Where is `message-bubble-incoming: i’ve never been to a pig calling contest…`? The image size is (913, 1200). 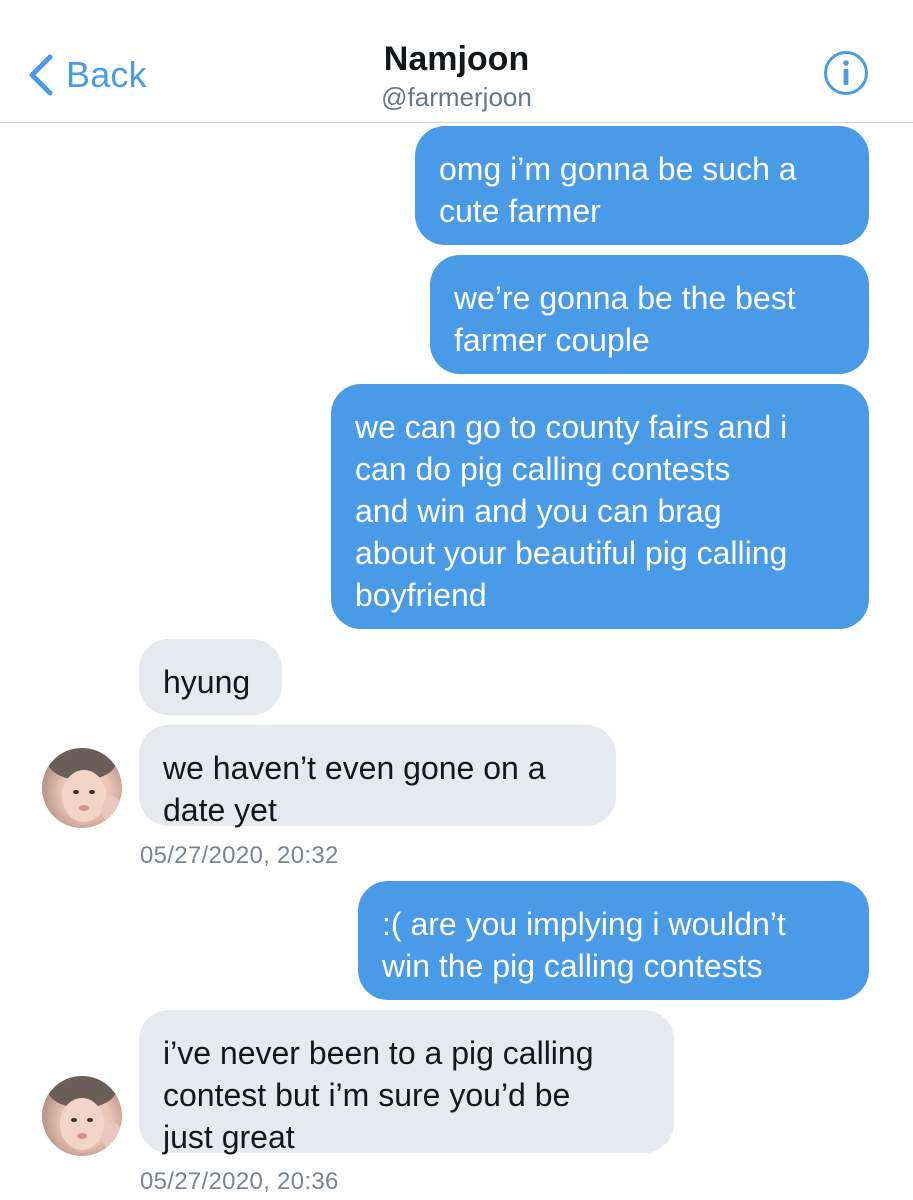
message-bubble-incoming: i’ve never been to a pig calling contest… is located at coordinates (406, 1082).